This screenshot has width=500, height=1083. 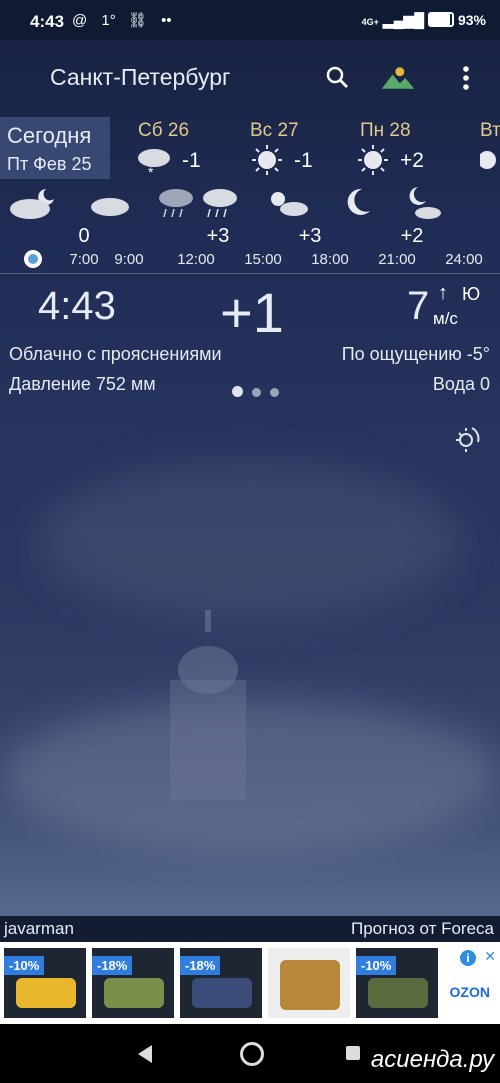 I want to click on battery-percent: 93%, so click(x=471, y=20).